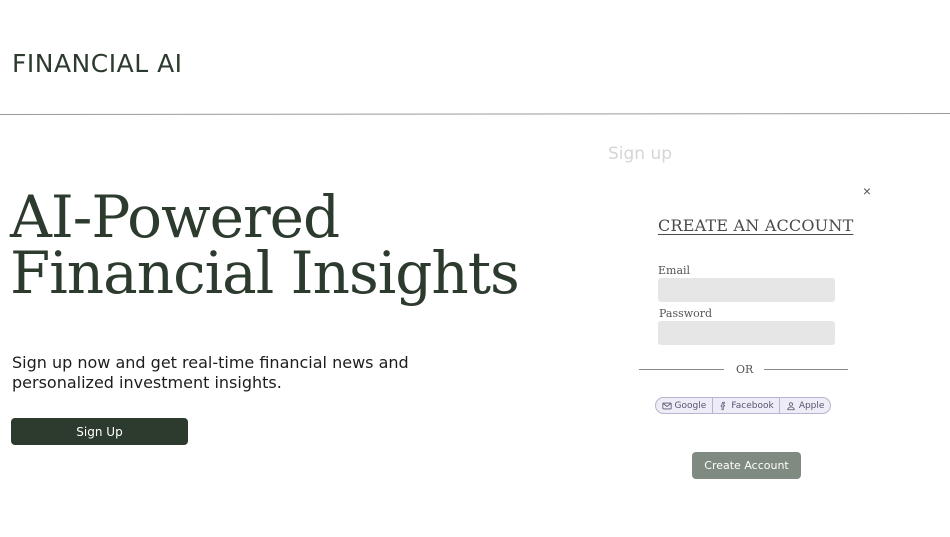 The height and width of the screenshot is (537, 950). What do you see at coordinates (686, 313) in the screenshot?
I see `password-label: Password` at bounding box center [686, 313].